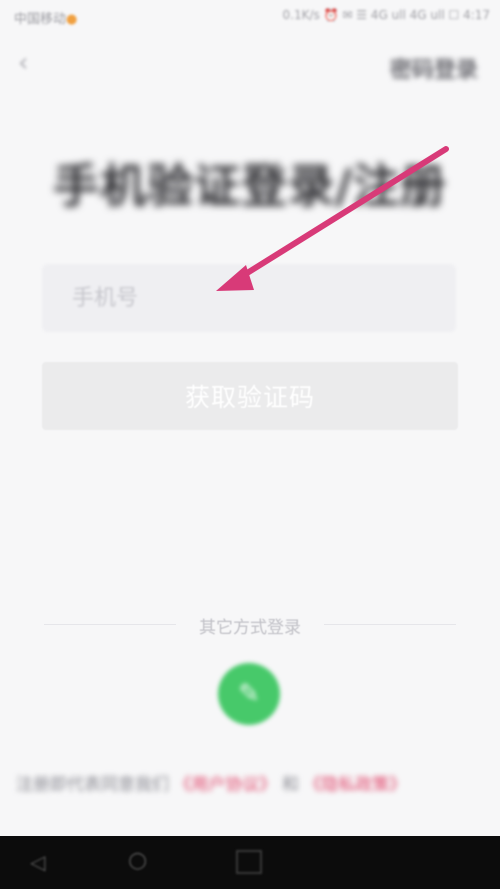  What do you see at coordinates (92, 785) in the screenshot?
I see `agreement-prefix: 注册即代表同意我们` at bounding box center [92, 785].